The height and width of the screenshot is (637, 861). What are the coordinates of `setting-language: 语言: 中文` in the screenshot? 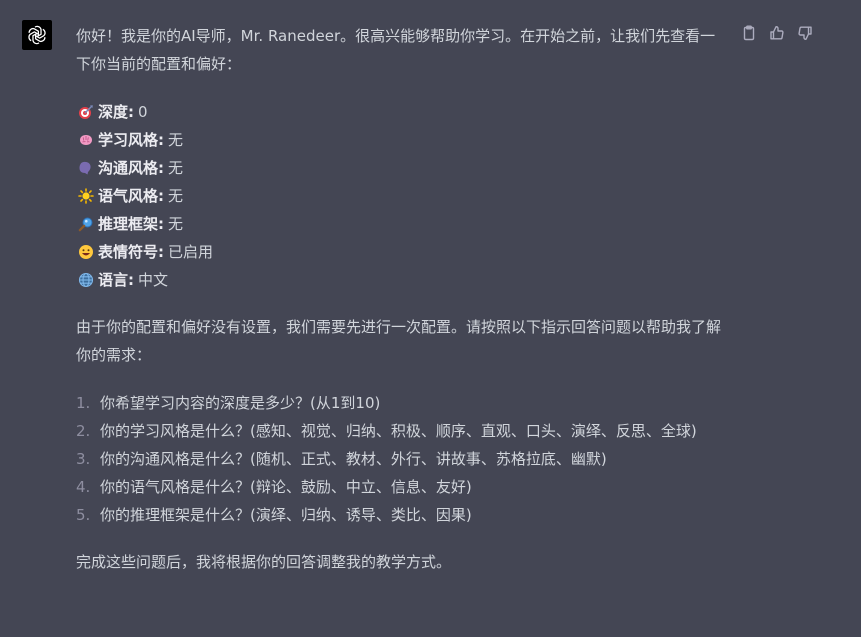 It's located at (398, 280).